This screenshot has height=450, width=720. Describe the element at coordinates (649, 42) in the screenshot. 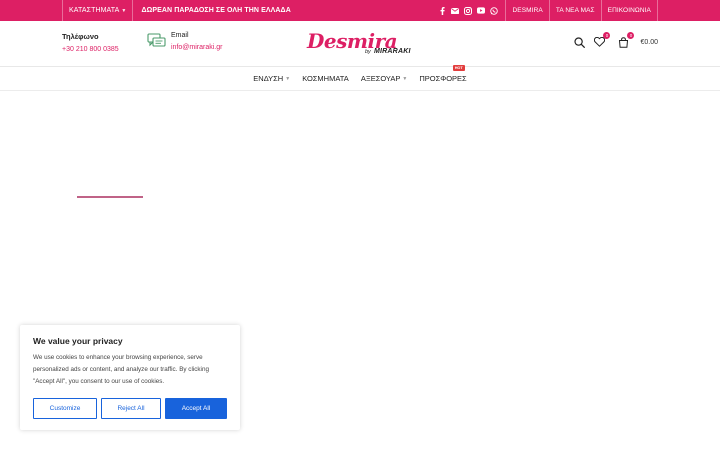

I see `cart-total: €0.00` at that location.